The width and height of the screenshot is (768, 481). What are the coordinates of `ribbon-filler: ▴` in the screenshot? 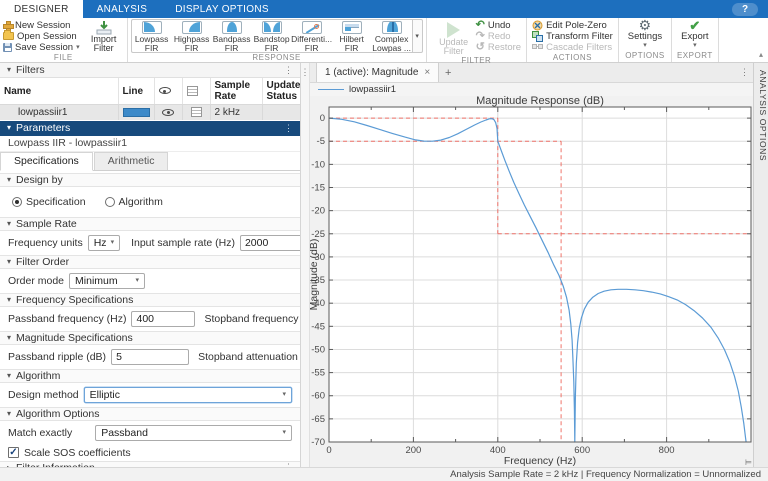 It's located at (743, 40).